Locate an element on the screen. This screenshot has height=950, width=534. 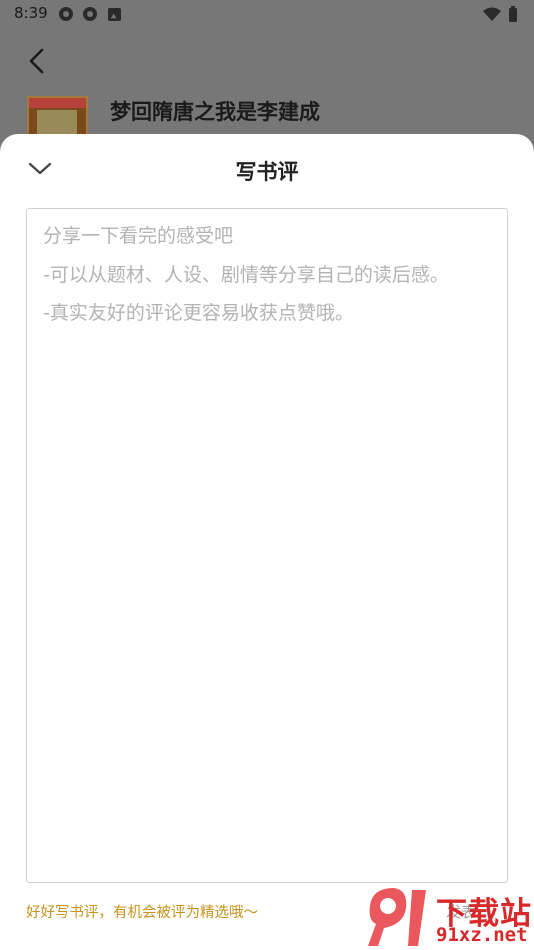
watermark-url: 91xz.net is located at coordinates (482, 935).